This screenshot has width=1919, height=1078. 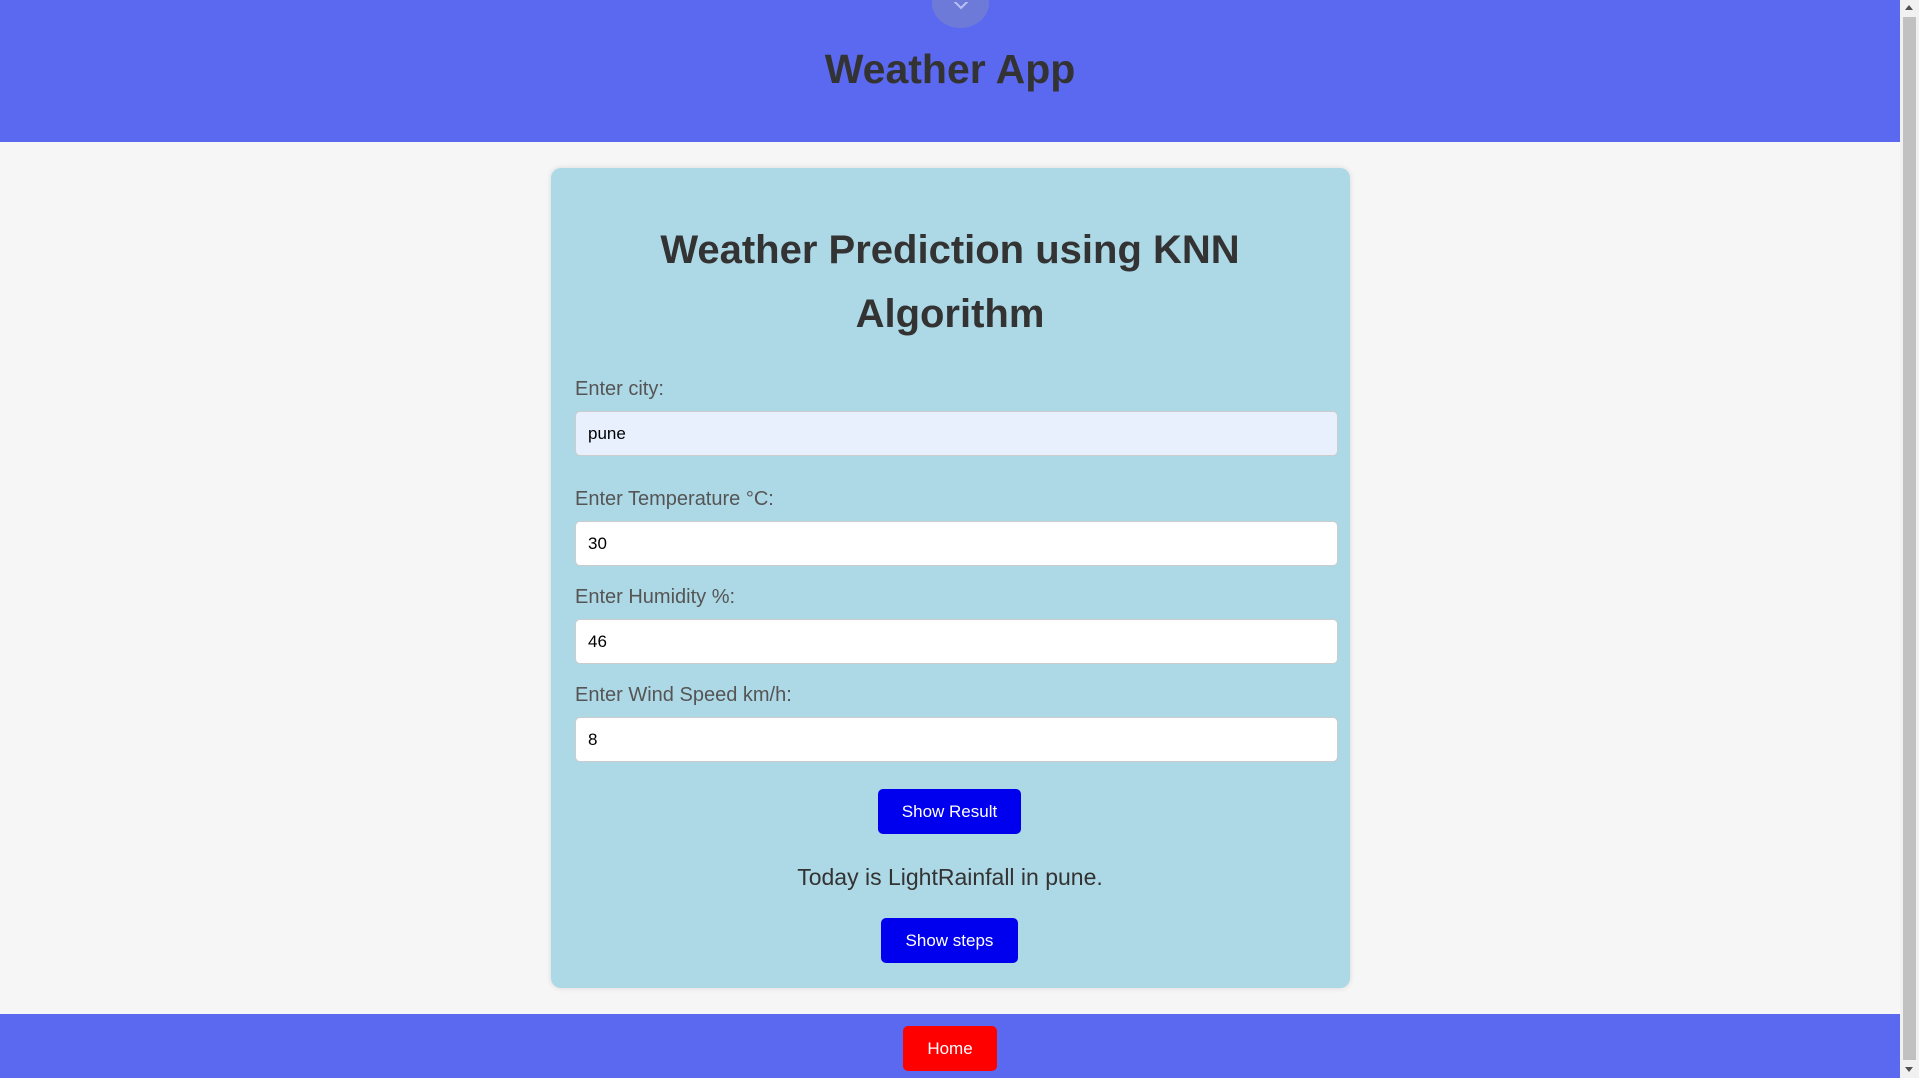 I want to click on home-button: Home, so click(x=950, y=1048).